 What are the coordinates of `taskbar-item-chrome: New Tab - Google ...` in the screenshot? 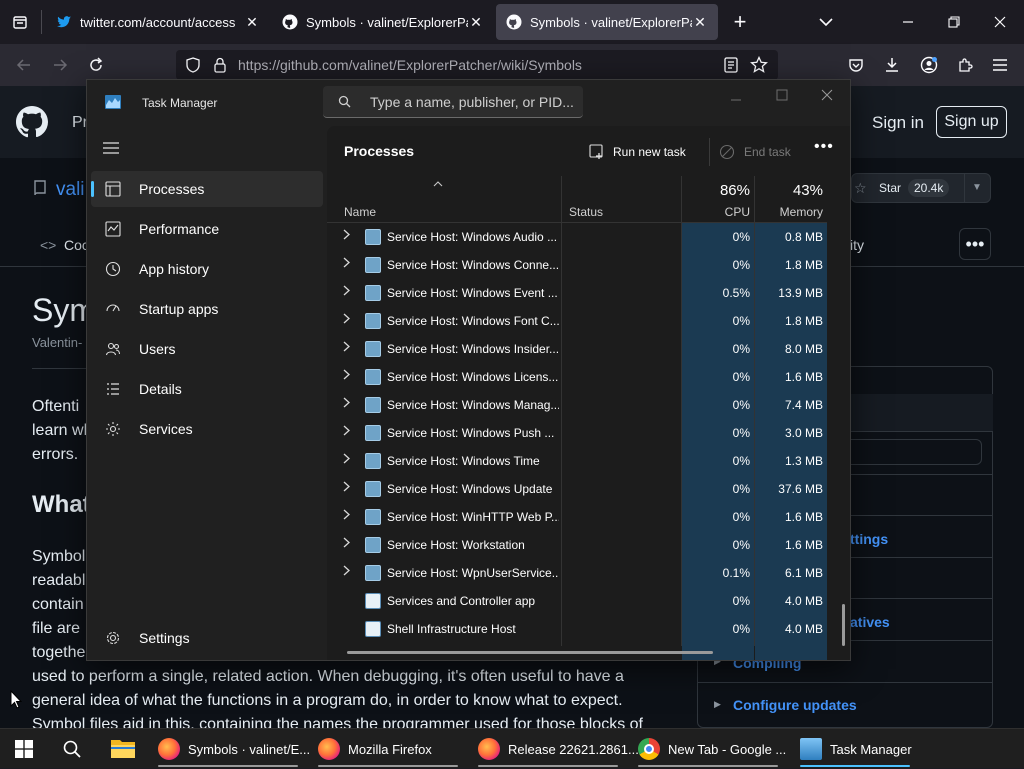 It's located at (712, 749).